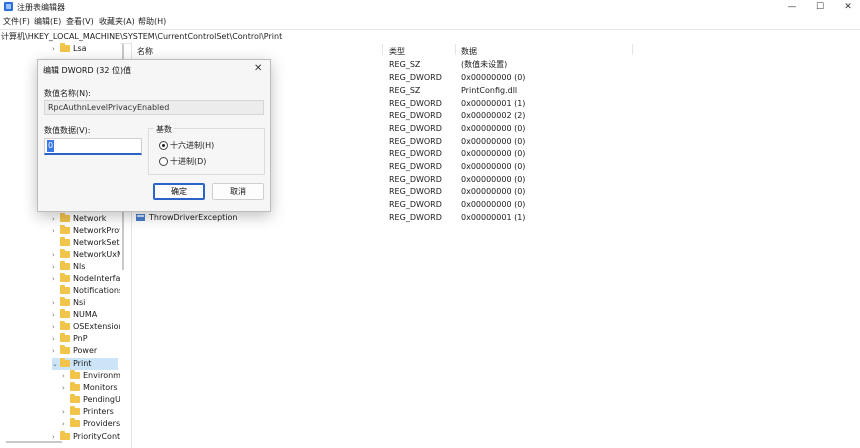 Image resolution: width=860 pixels, height=448 pixels. What do you see at coordinates (397, 51) in the screenshot?
I see `column-header-type: 类型` at bounding box center [397, 51].